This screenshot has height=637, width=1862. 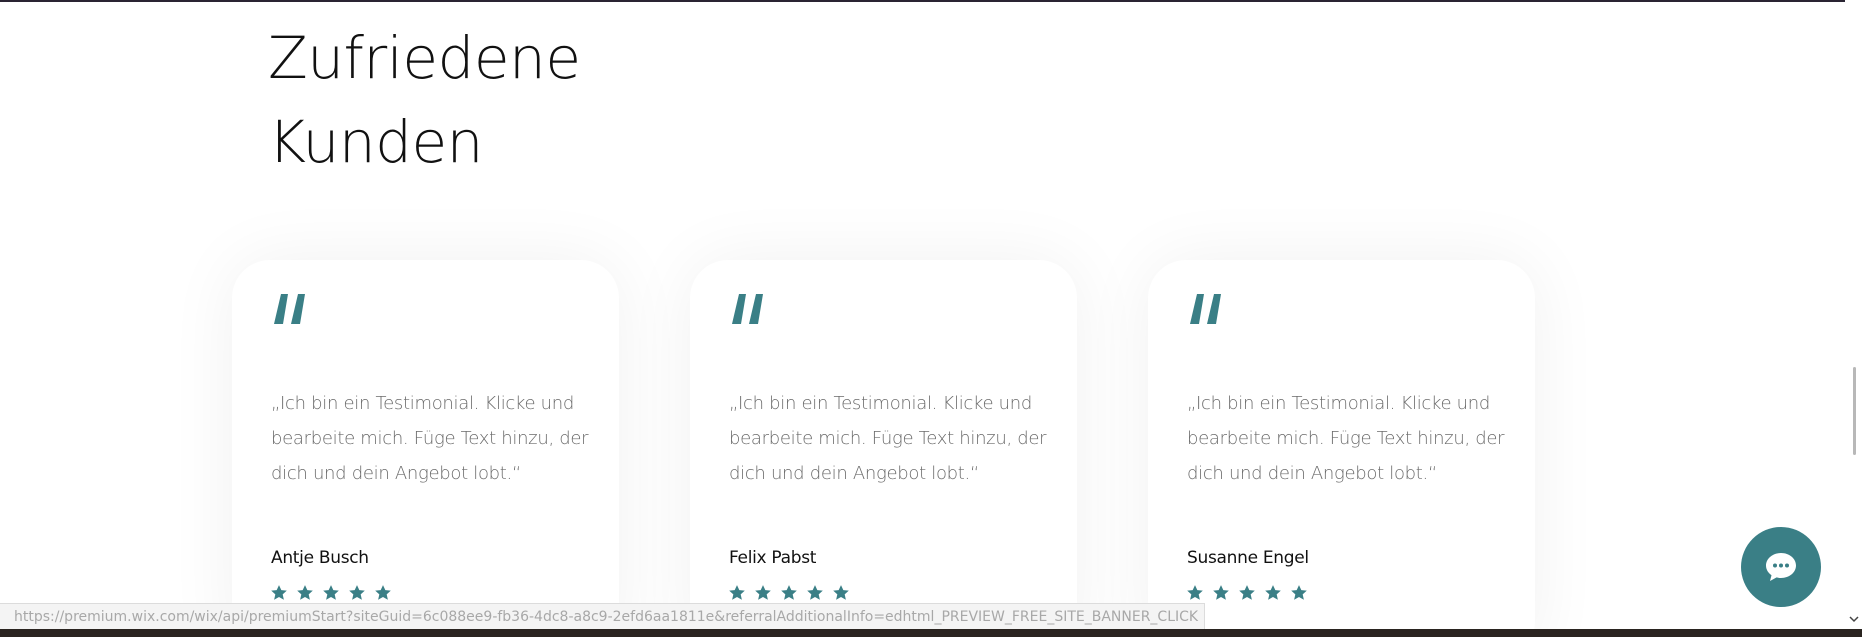 I want to click on chat-button, so click(x=1781, y=567).